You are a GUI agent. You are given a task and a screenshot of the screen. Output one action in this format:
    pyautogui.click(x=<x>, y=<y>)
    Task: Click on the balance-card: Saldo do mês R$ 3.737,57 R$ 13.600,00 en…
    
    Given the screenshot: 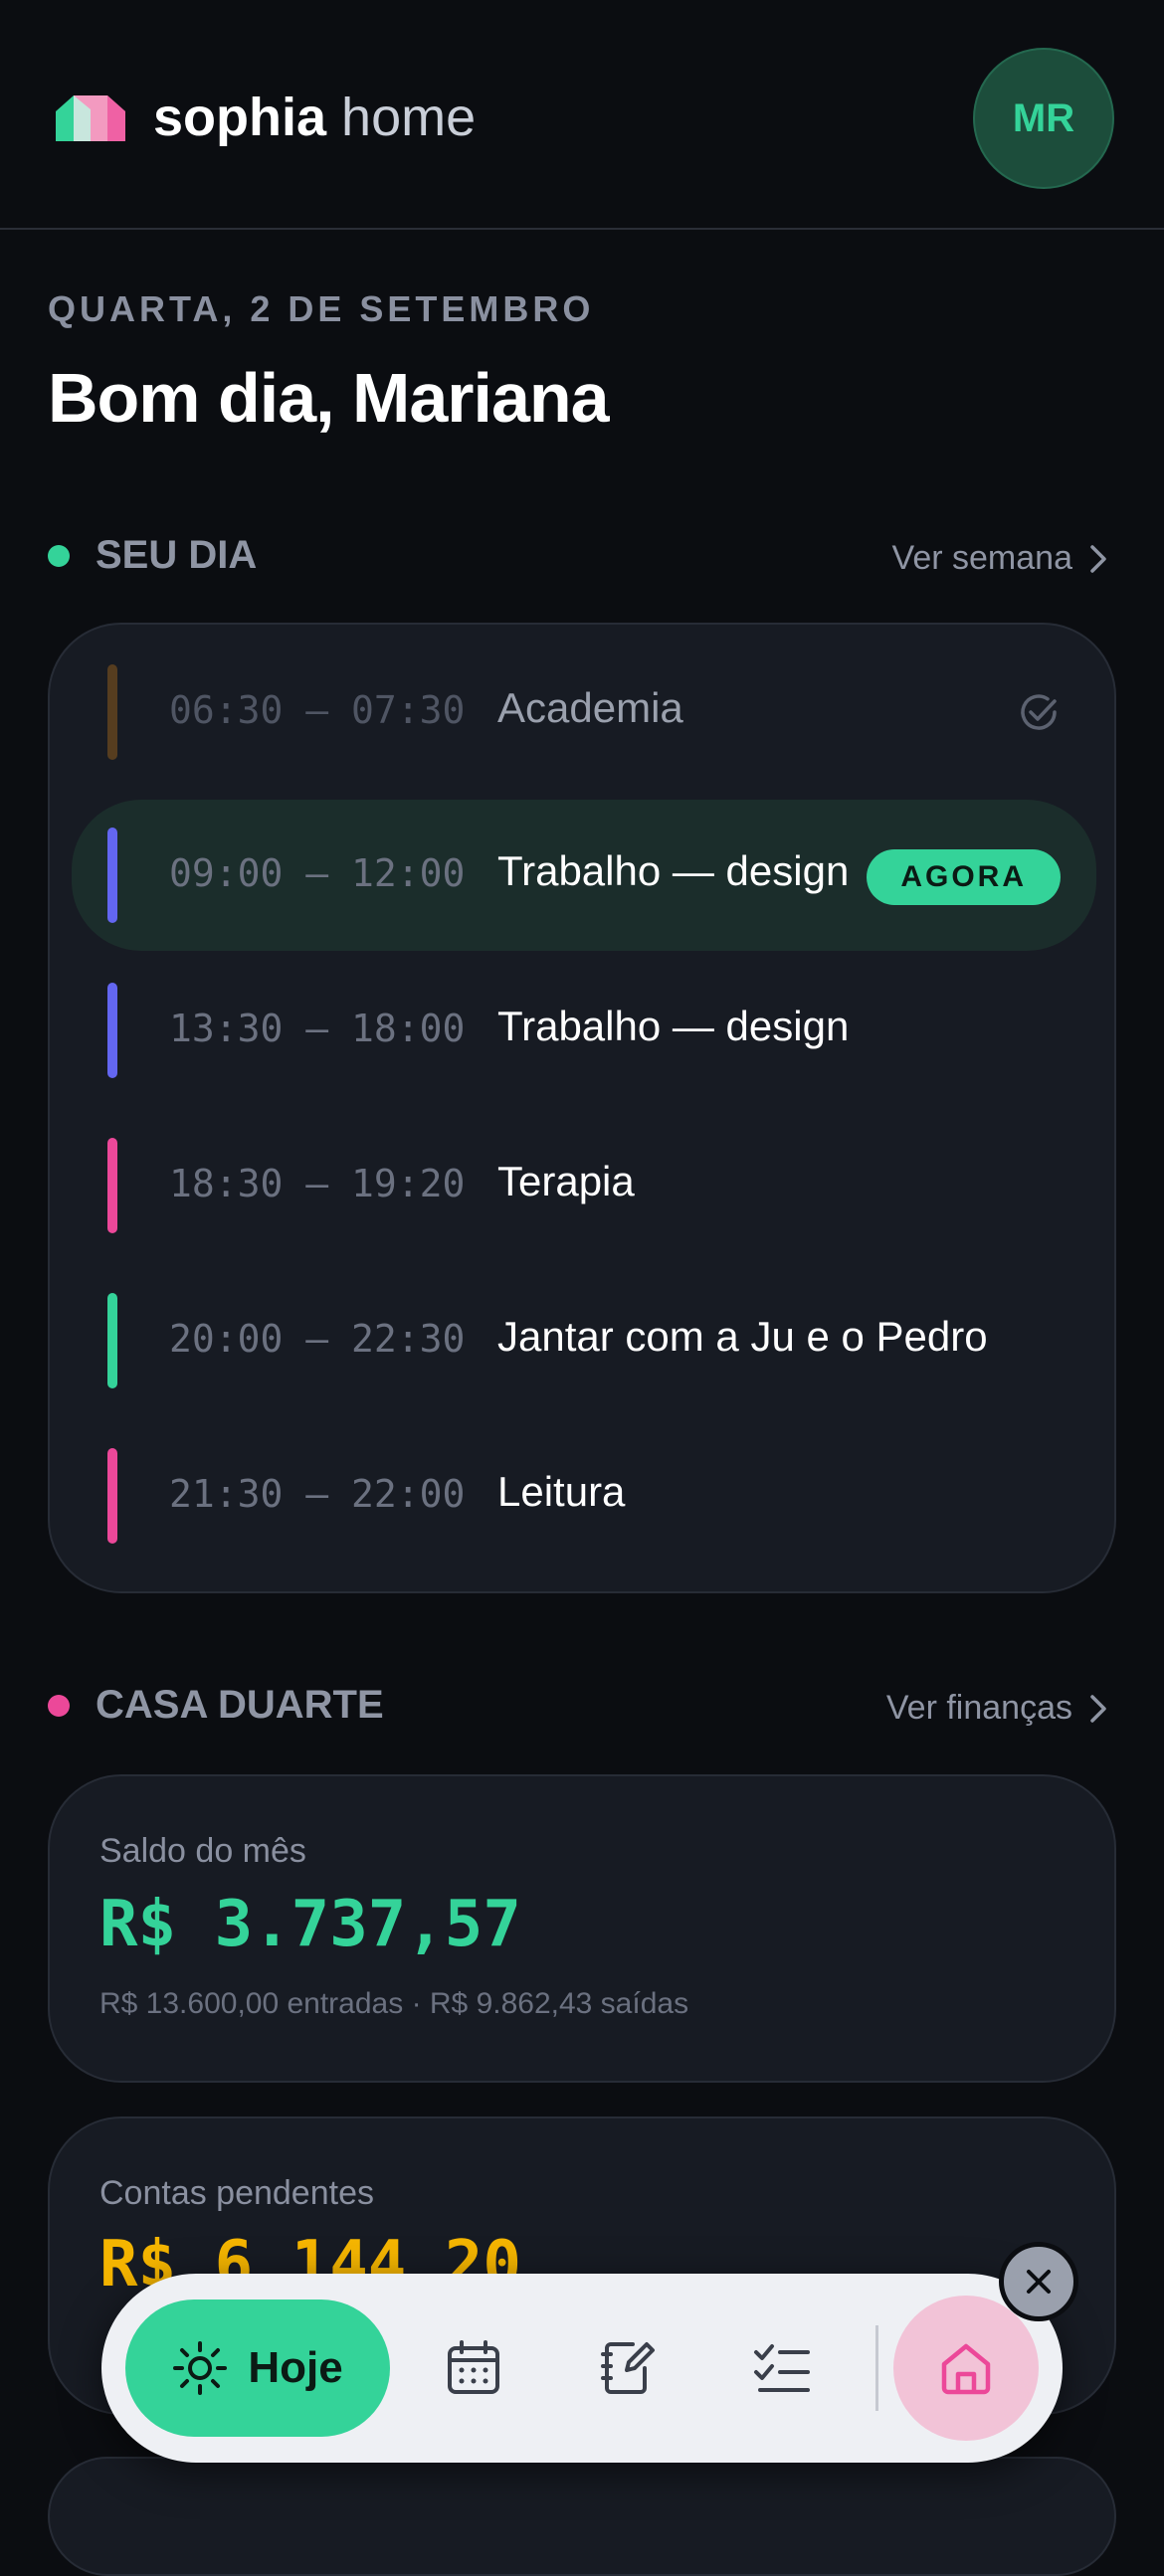 What is the action you would take?
    pyautogui.click(x=582, y=1928)
    